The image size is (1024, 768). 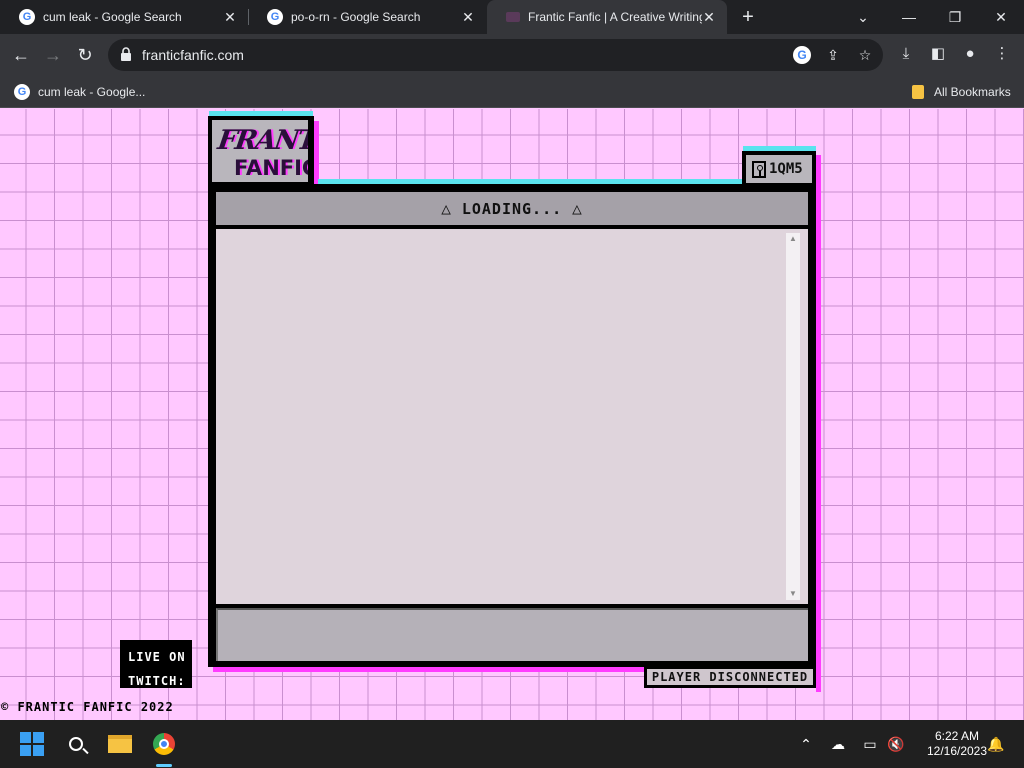 I want to click on forward-arrow-icon: →, so click(x=53, y=55).